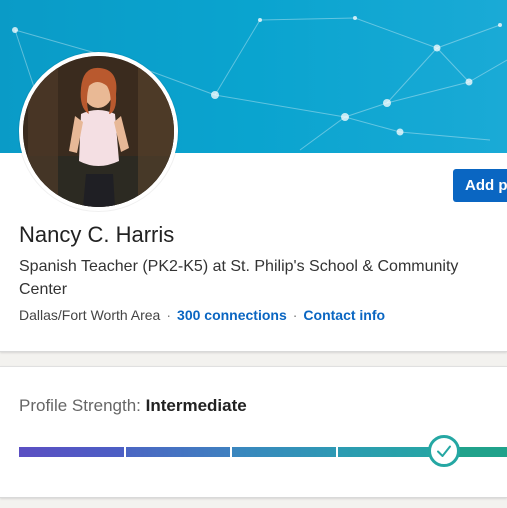 The height and width of the screenshot is (508, 507). I want to click on profile-strength-label: Profile Strength: Intermediate, so click(133, 406).